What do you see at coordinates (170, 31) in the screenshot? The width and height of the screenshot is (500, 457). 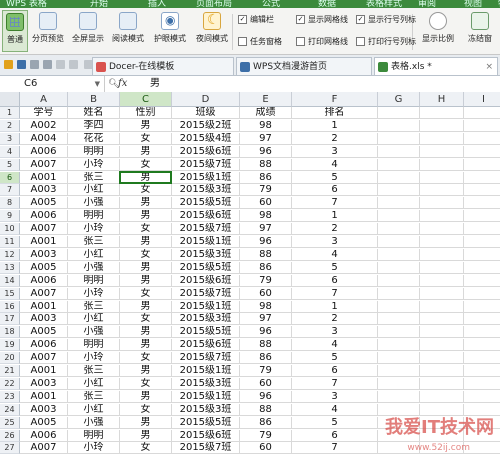 I see `ribbon-button: 护眼模式` at bounding box center [170, 31].